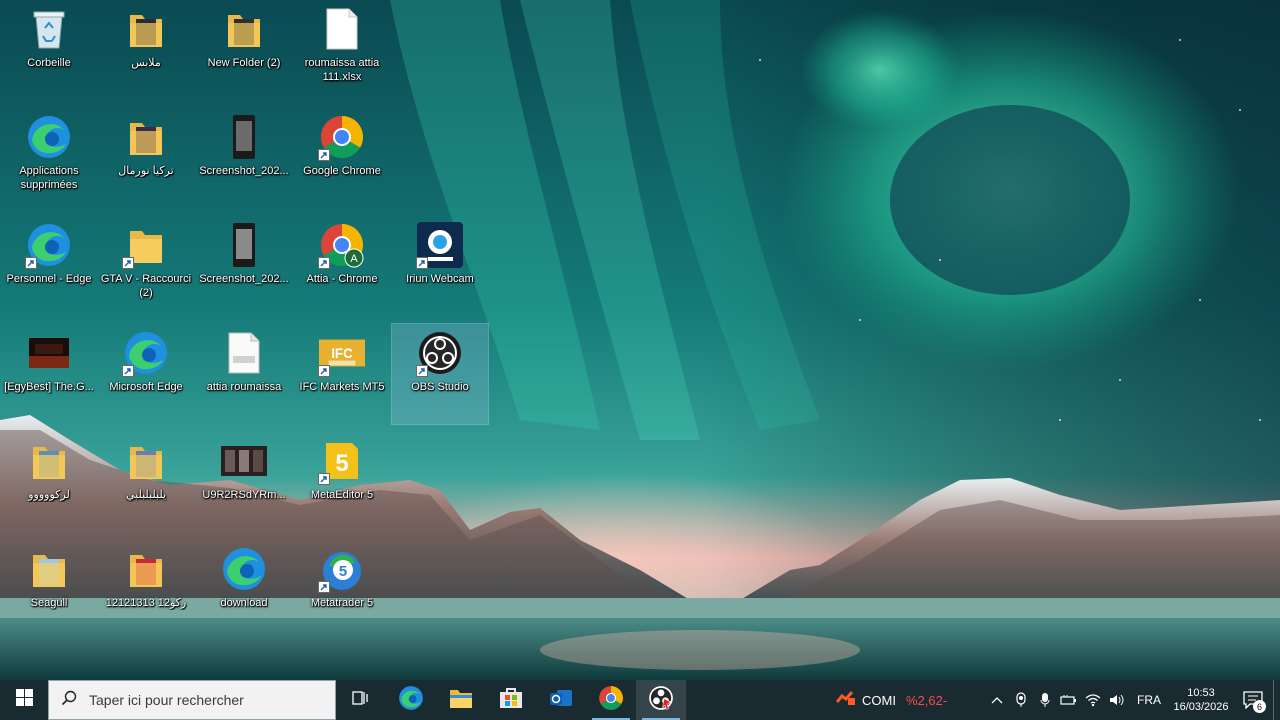 This screenshot has height=720, width=1280. What do you see at coordinates (146, 50) in the screenshot?
I see `desktop-icon-clothes-folder: ملابس` at bounding box center [146, 50].